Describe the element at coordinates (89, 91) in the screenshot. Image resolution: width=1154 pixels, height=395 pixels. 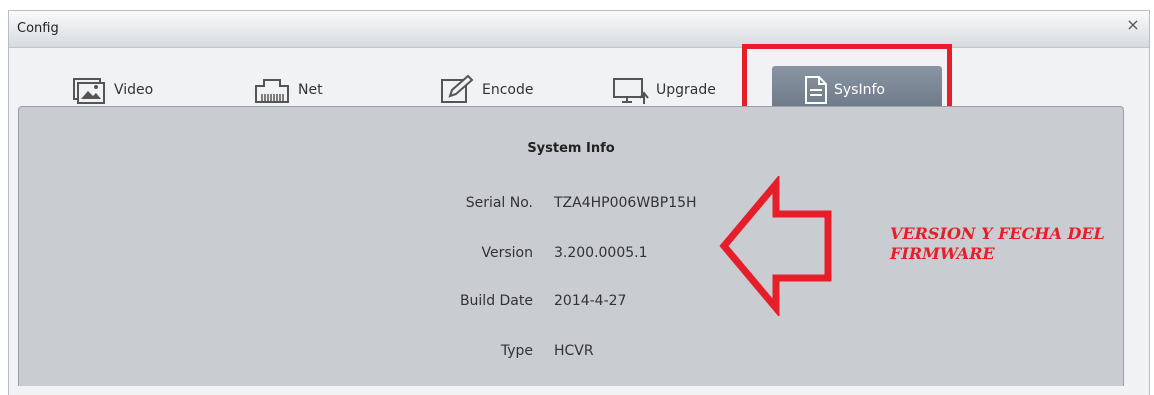
I see `video-icon` at that location.